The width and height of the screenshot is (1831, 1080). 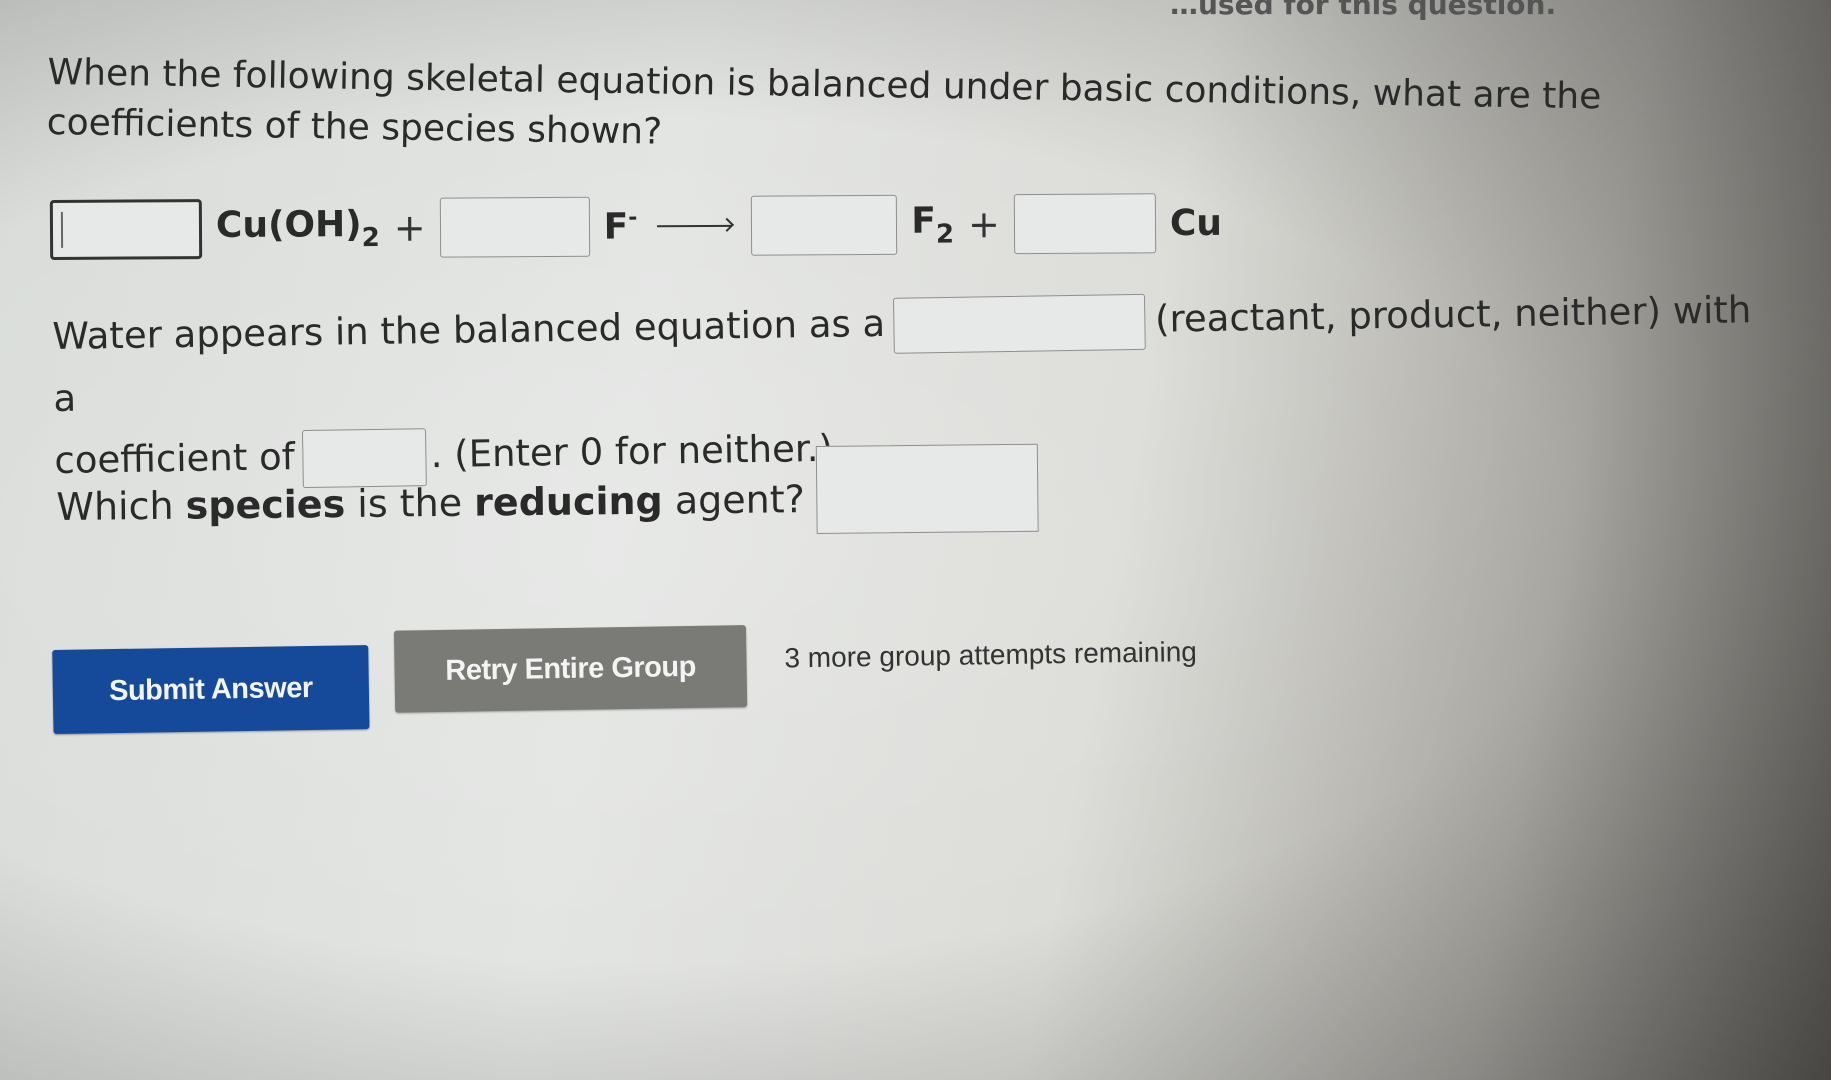 What do you see at coordinates (115, 506) in the screenshot?
I see `agent-text-1: Which` at bounding box center [115, 506].